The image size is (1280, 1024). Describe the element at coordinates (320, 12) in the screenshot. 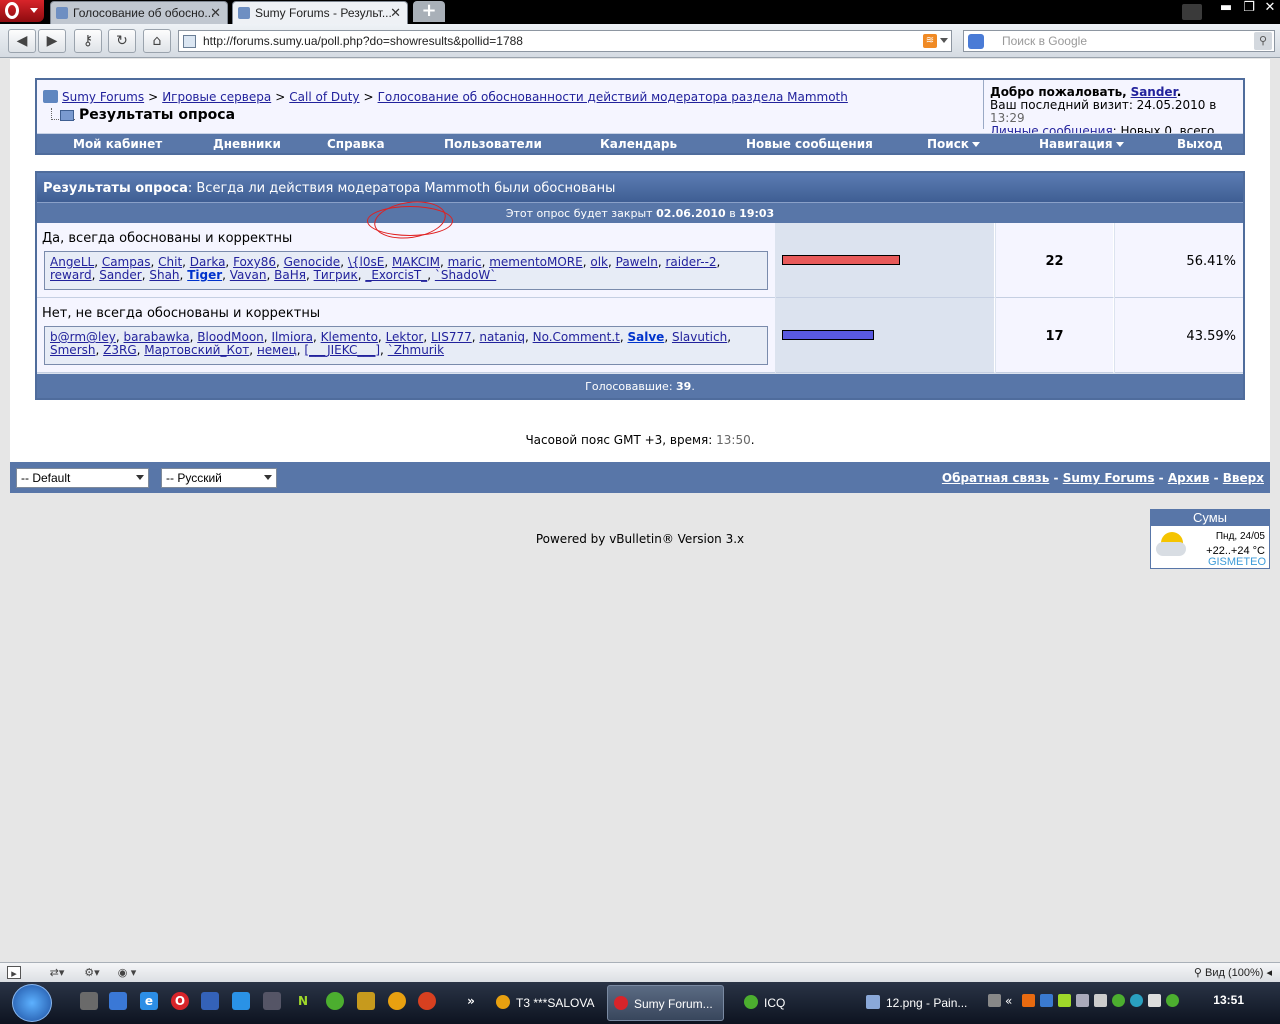

I see `tab-poll-results: Sumy Forums - Результ... ✕` at that location.